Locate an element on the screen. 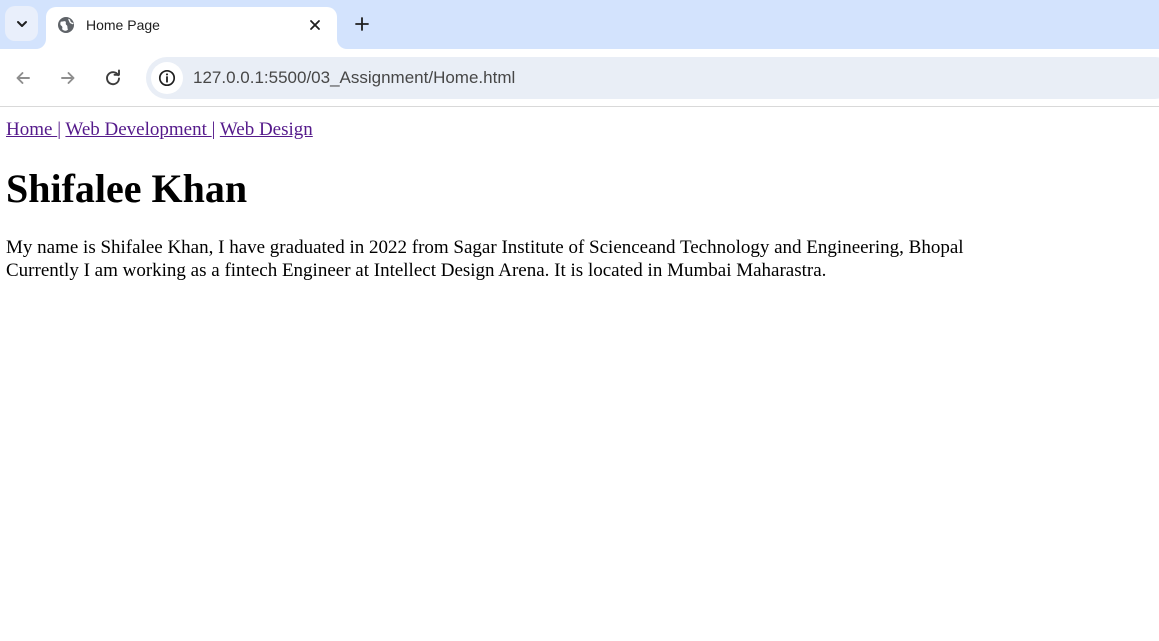  nav-link-home: Home is located at coordinates (31, 129).